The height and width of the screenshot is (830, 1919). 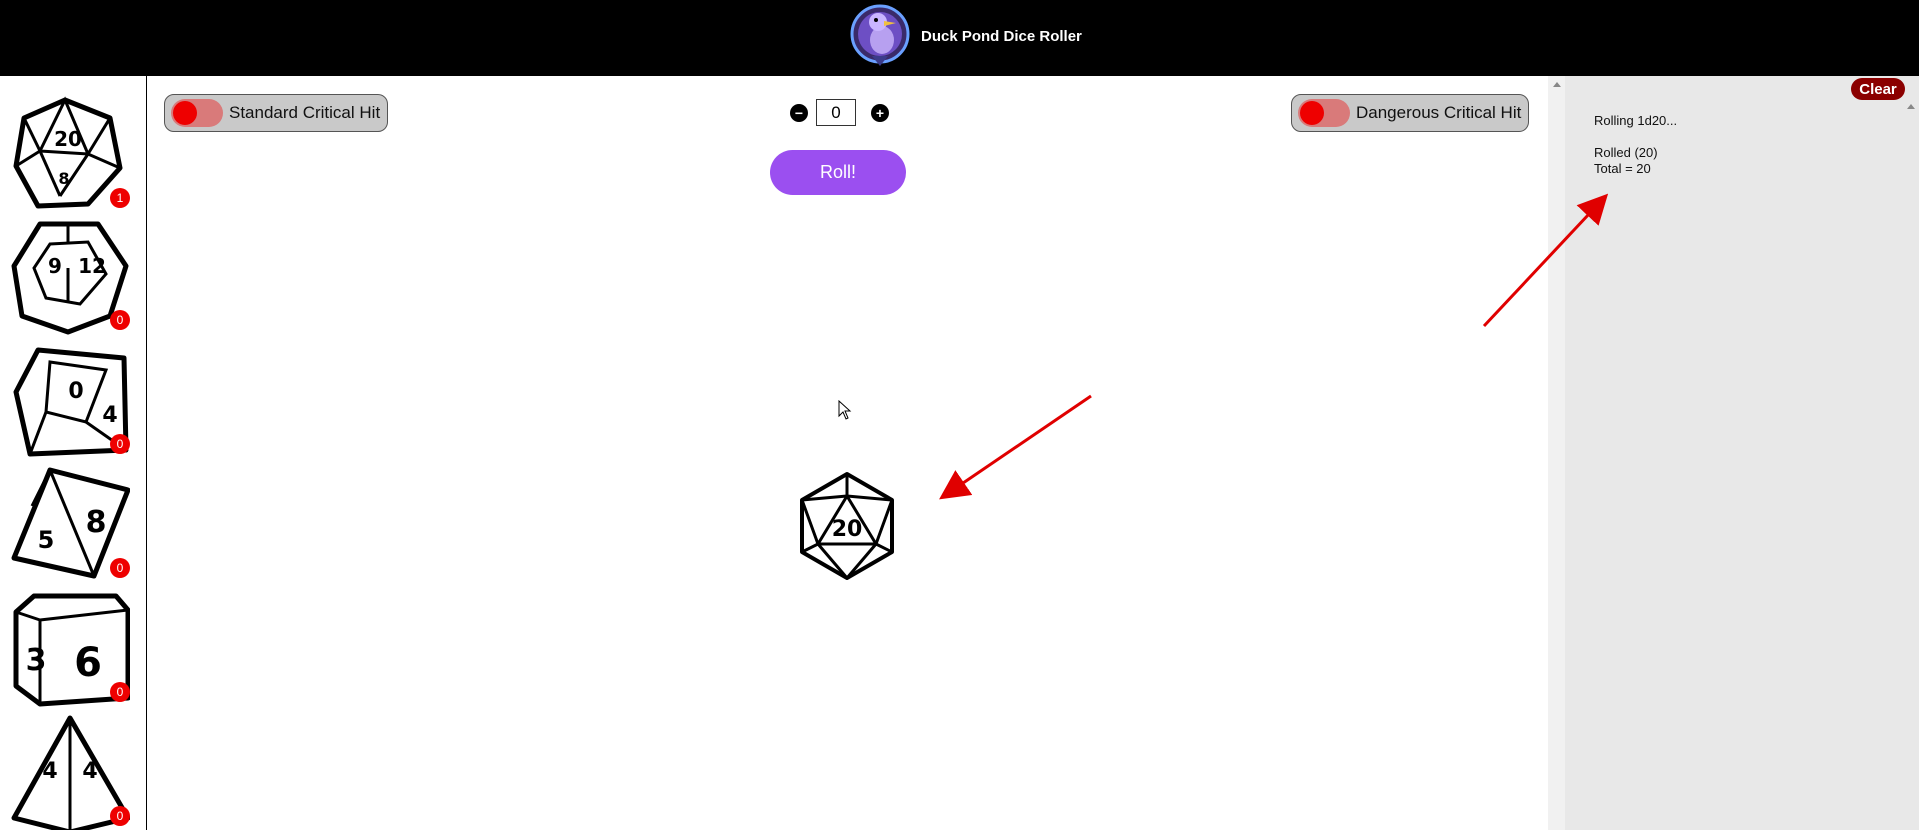 What do you see at coordinates (70, 277) in the screenshot?
I see `d12-die-button: 9 12 0` at bounding box center [70, 277].